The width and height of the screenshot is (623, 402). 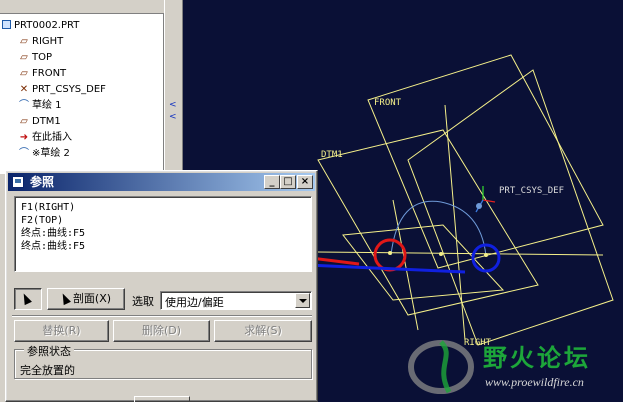 I want to click on part-icon, so click(x=6, y=24).